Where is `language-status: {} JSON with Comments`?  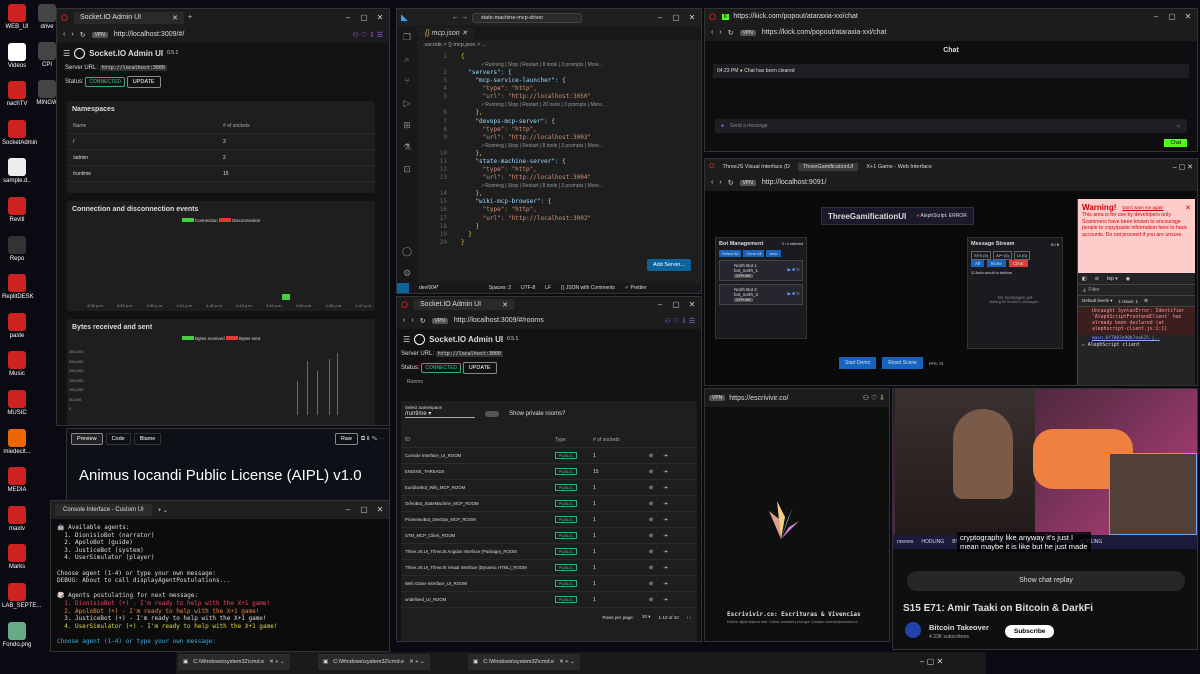 language-status: {} JSON with Comments is located at coordinates (588, 288).